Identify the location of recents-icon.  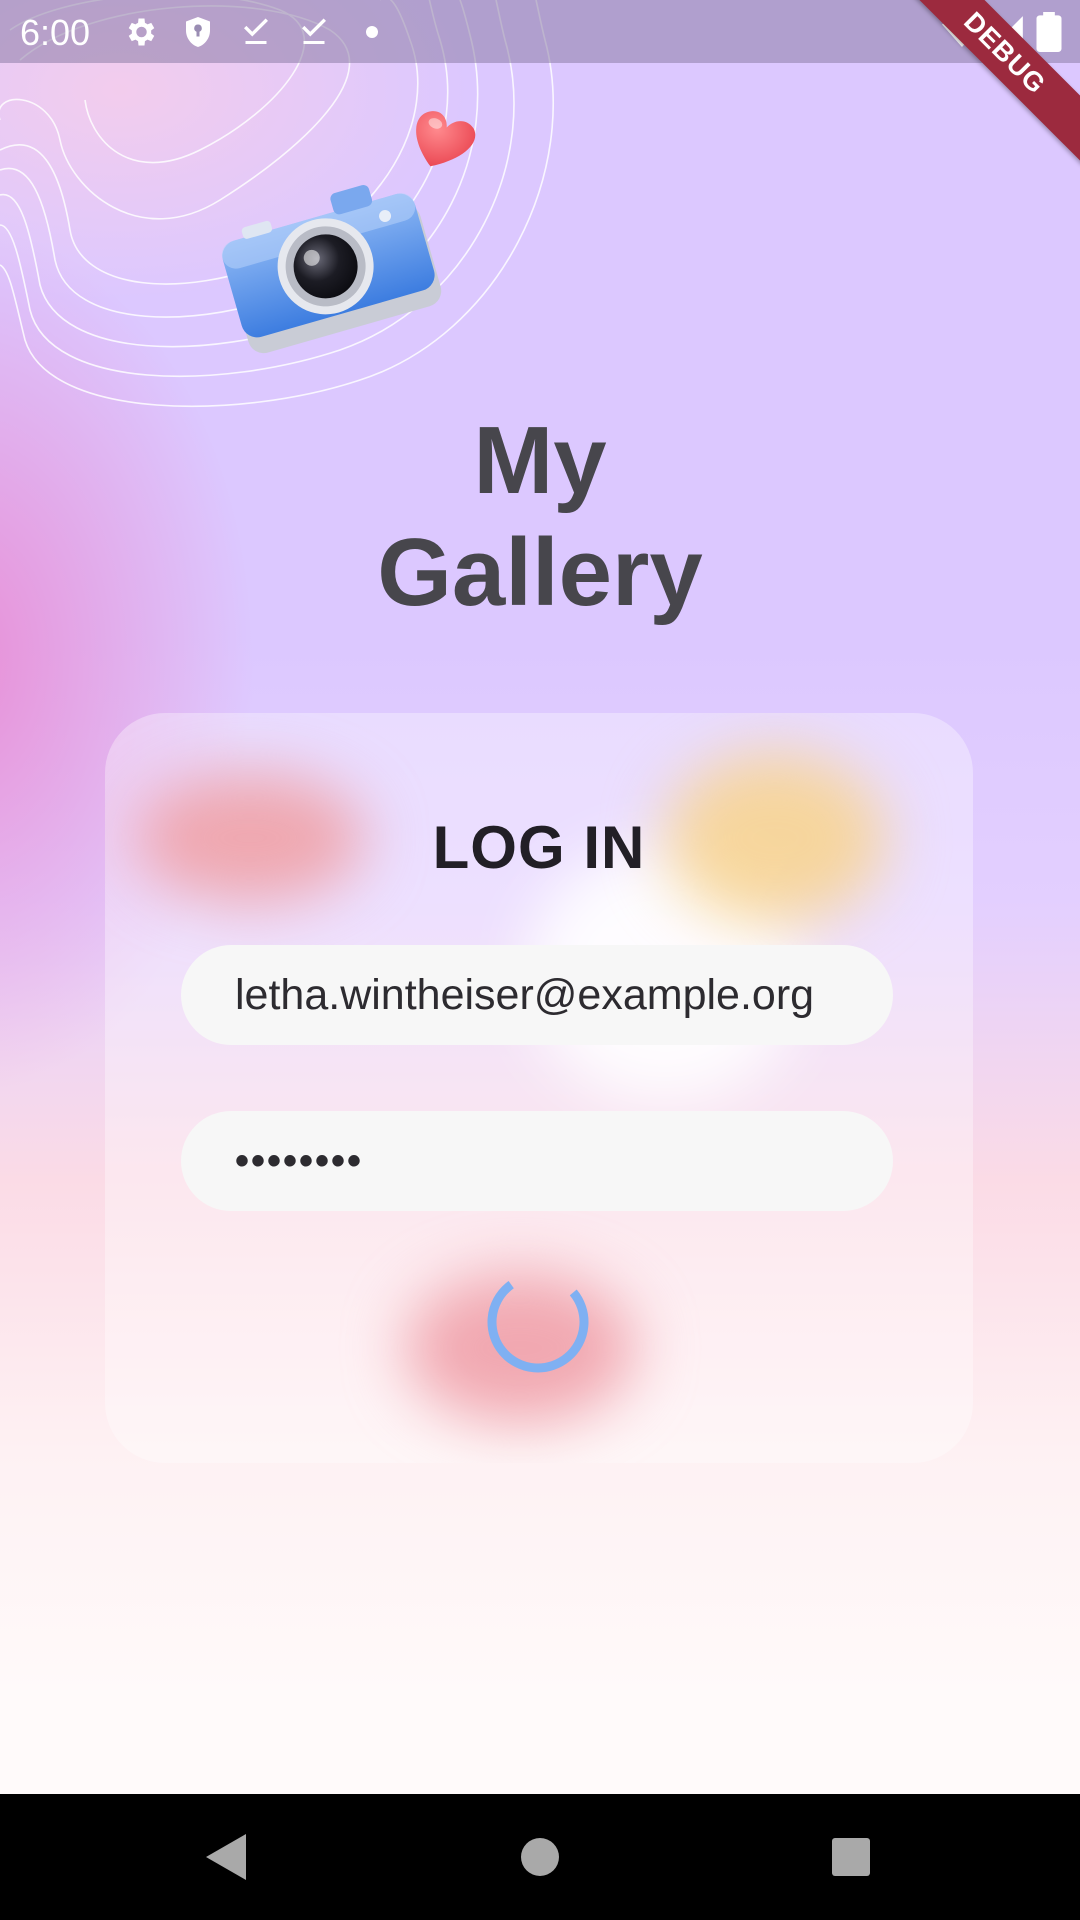
(851, 1857).